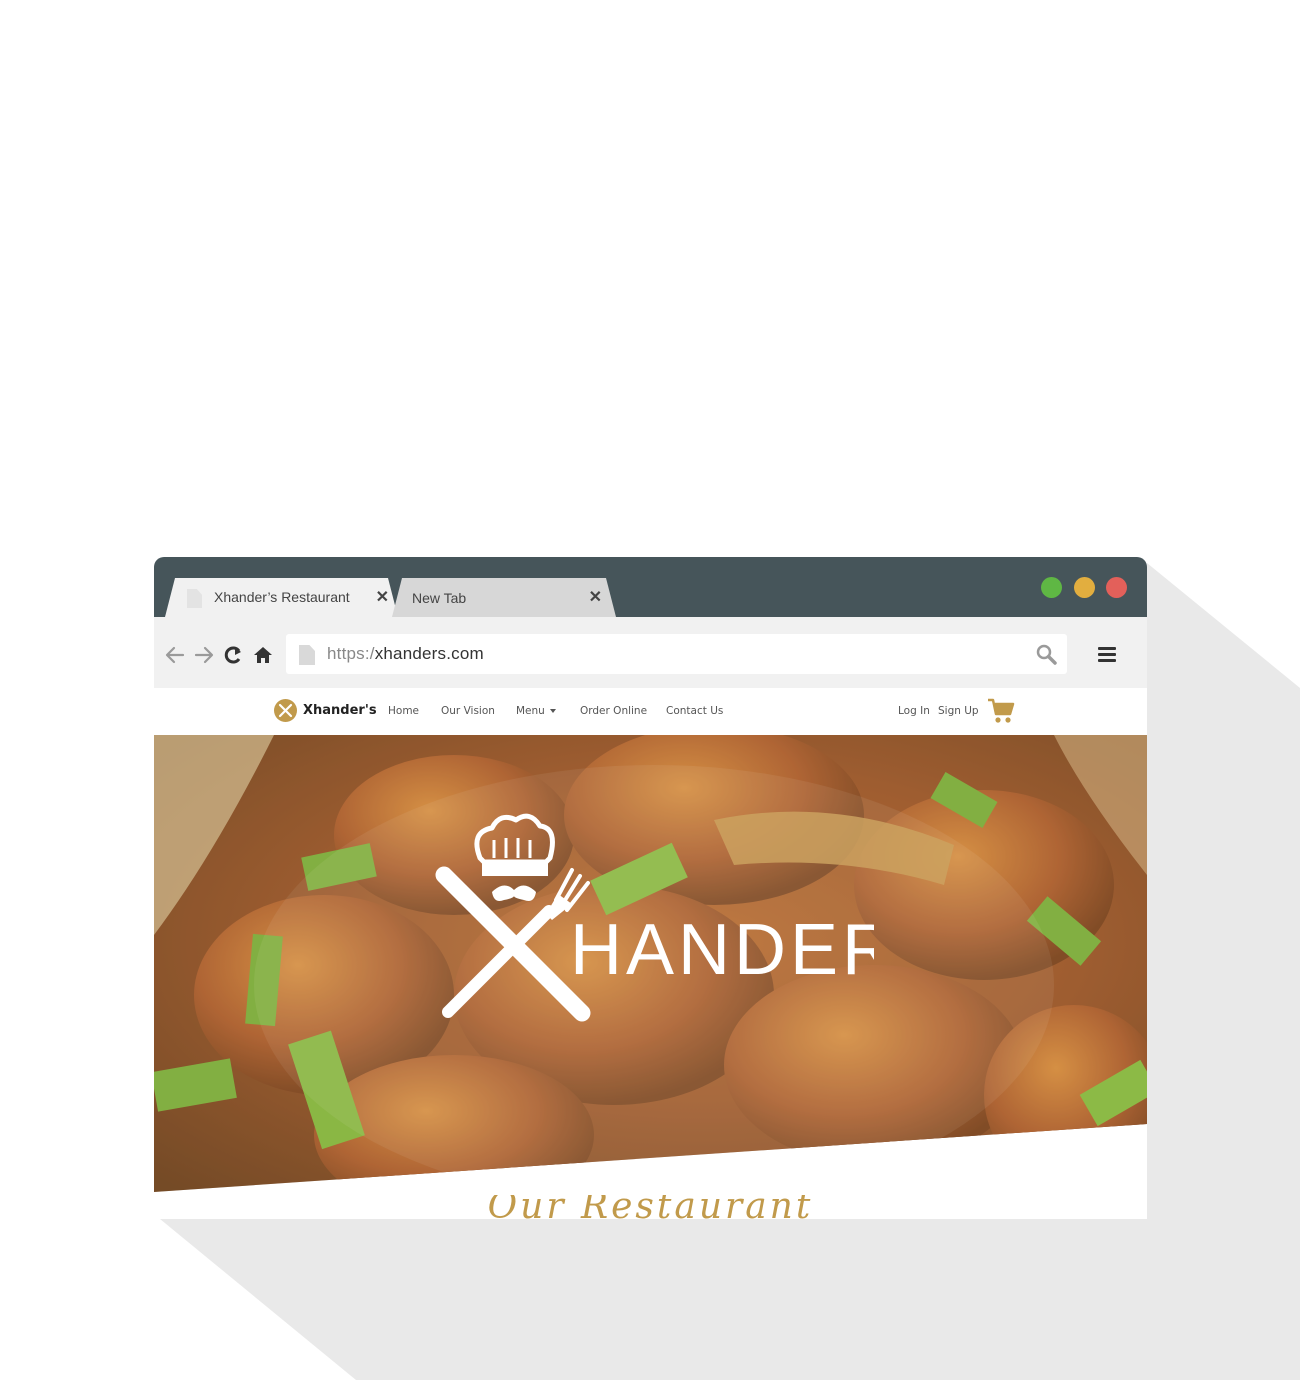  I want to click on reload-icon, so click(233, 655).